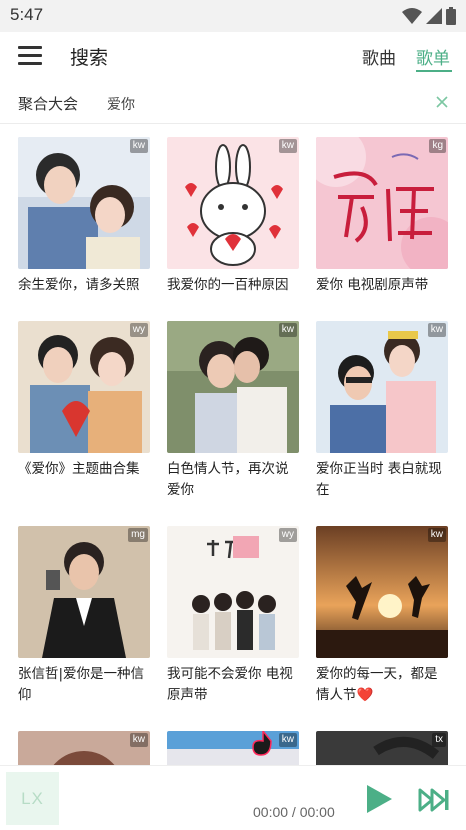  I want to click on playlist-cover: kg, so click(382, 203).